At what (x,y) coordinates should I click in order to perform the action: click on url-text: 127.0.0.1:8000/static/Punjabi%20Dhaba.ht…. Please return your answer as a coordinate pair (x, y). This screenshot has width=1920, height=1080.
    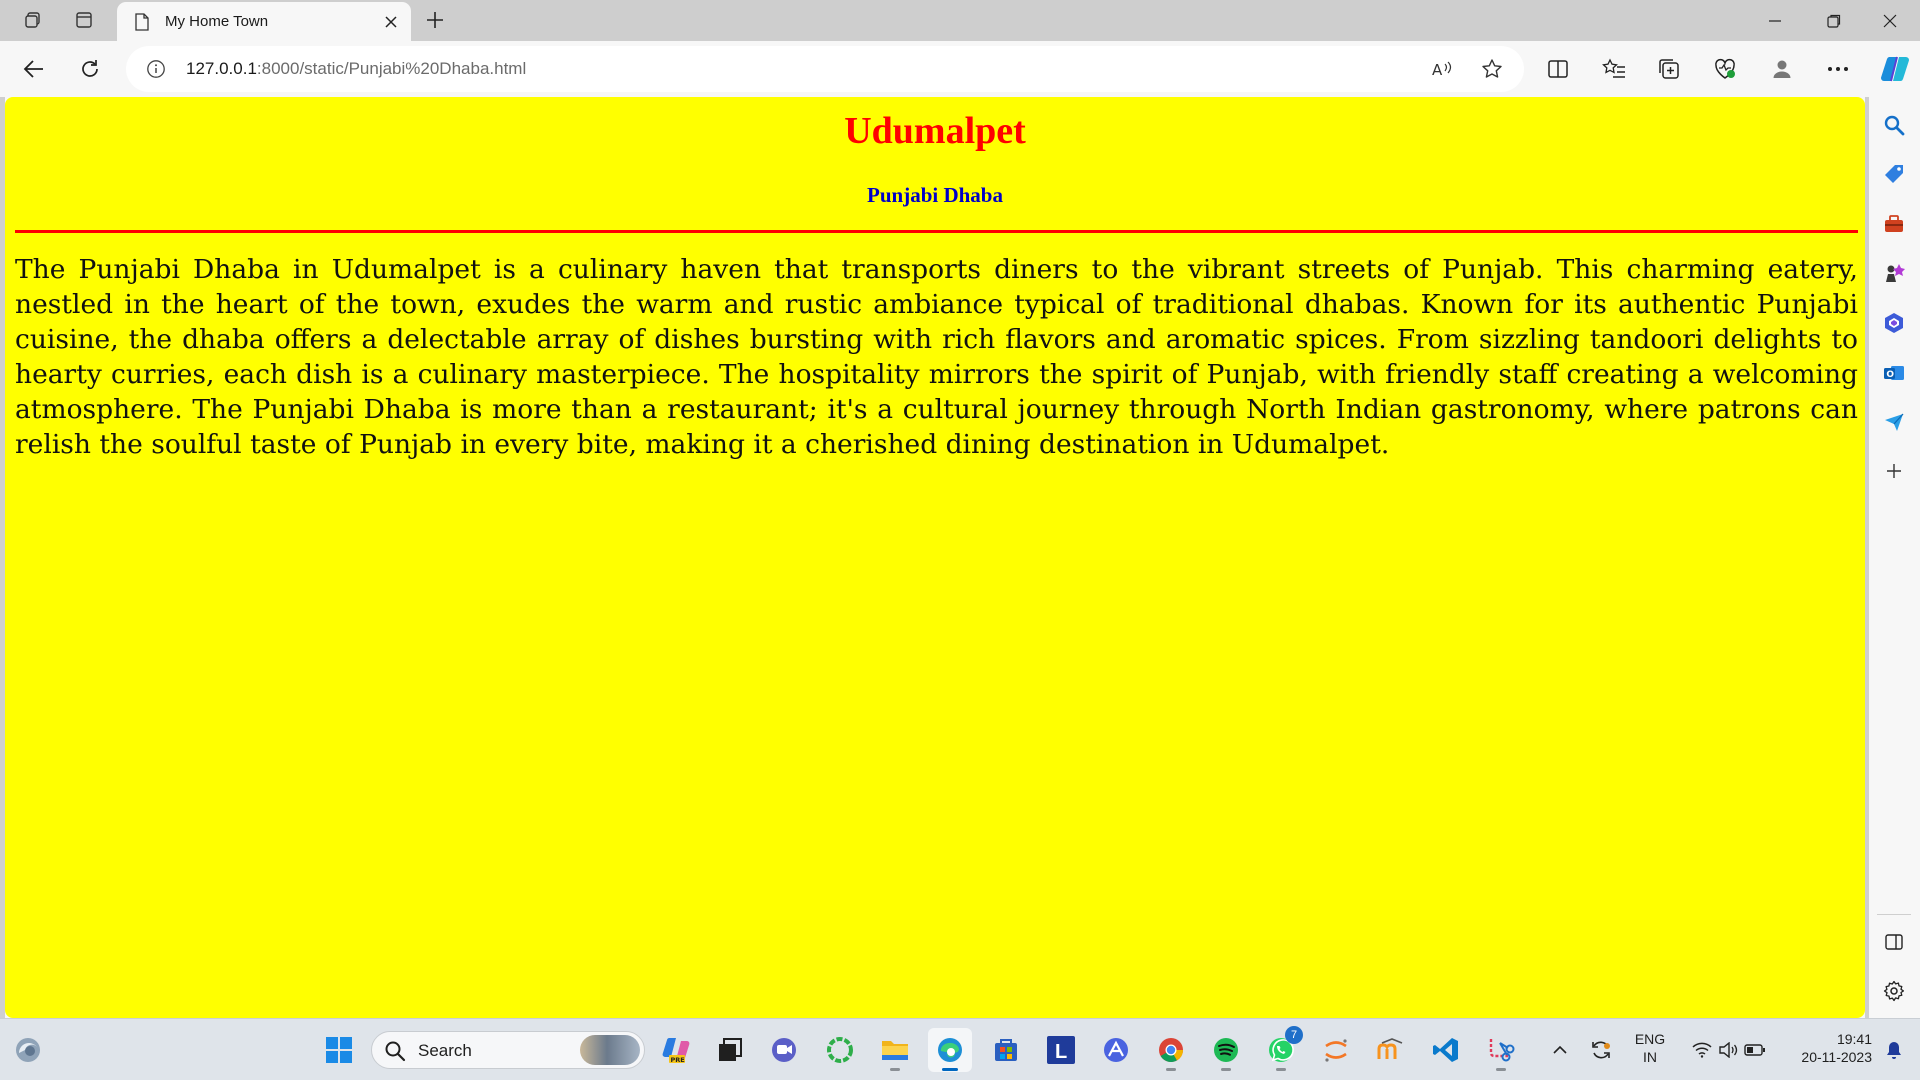
    Looking at the image, I should click on (356, 69).